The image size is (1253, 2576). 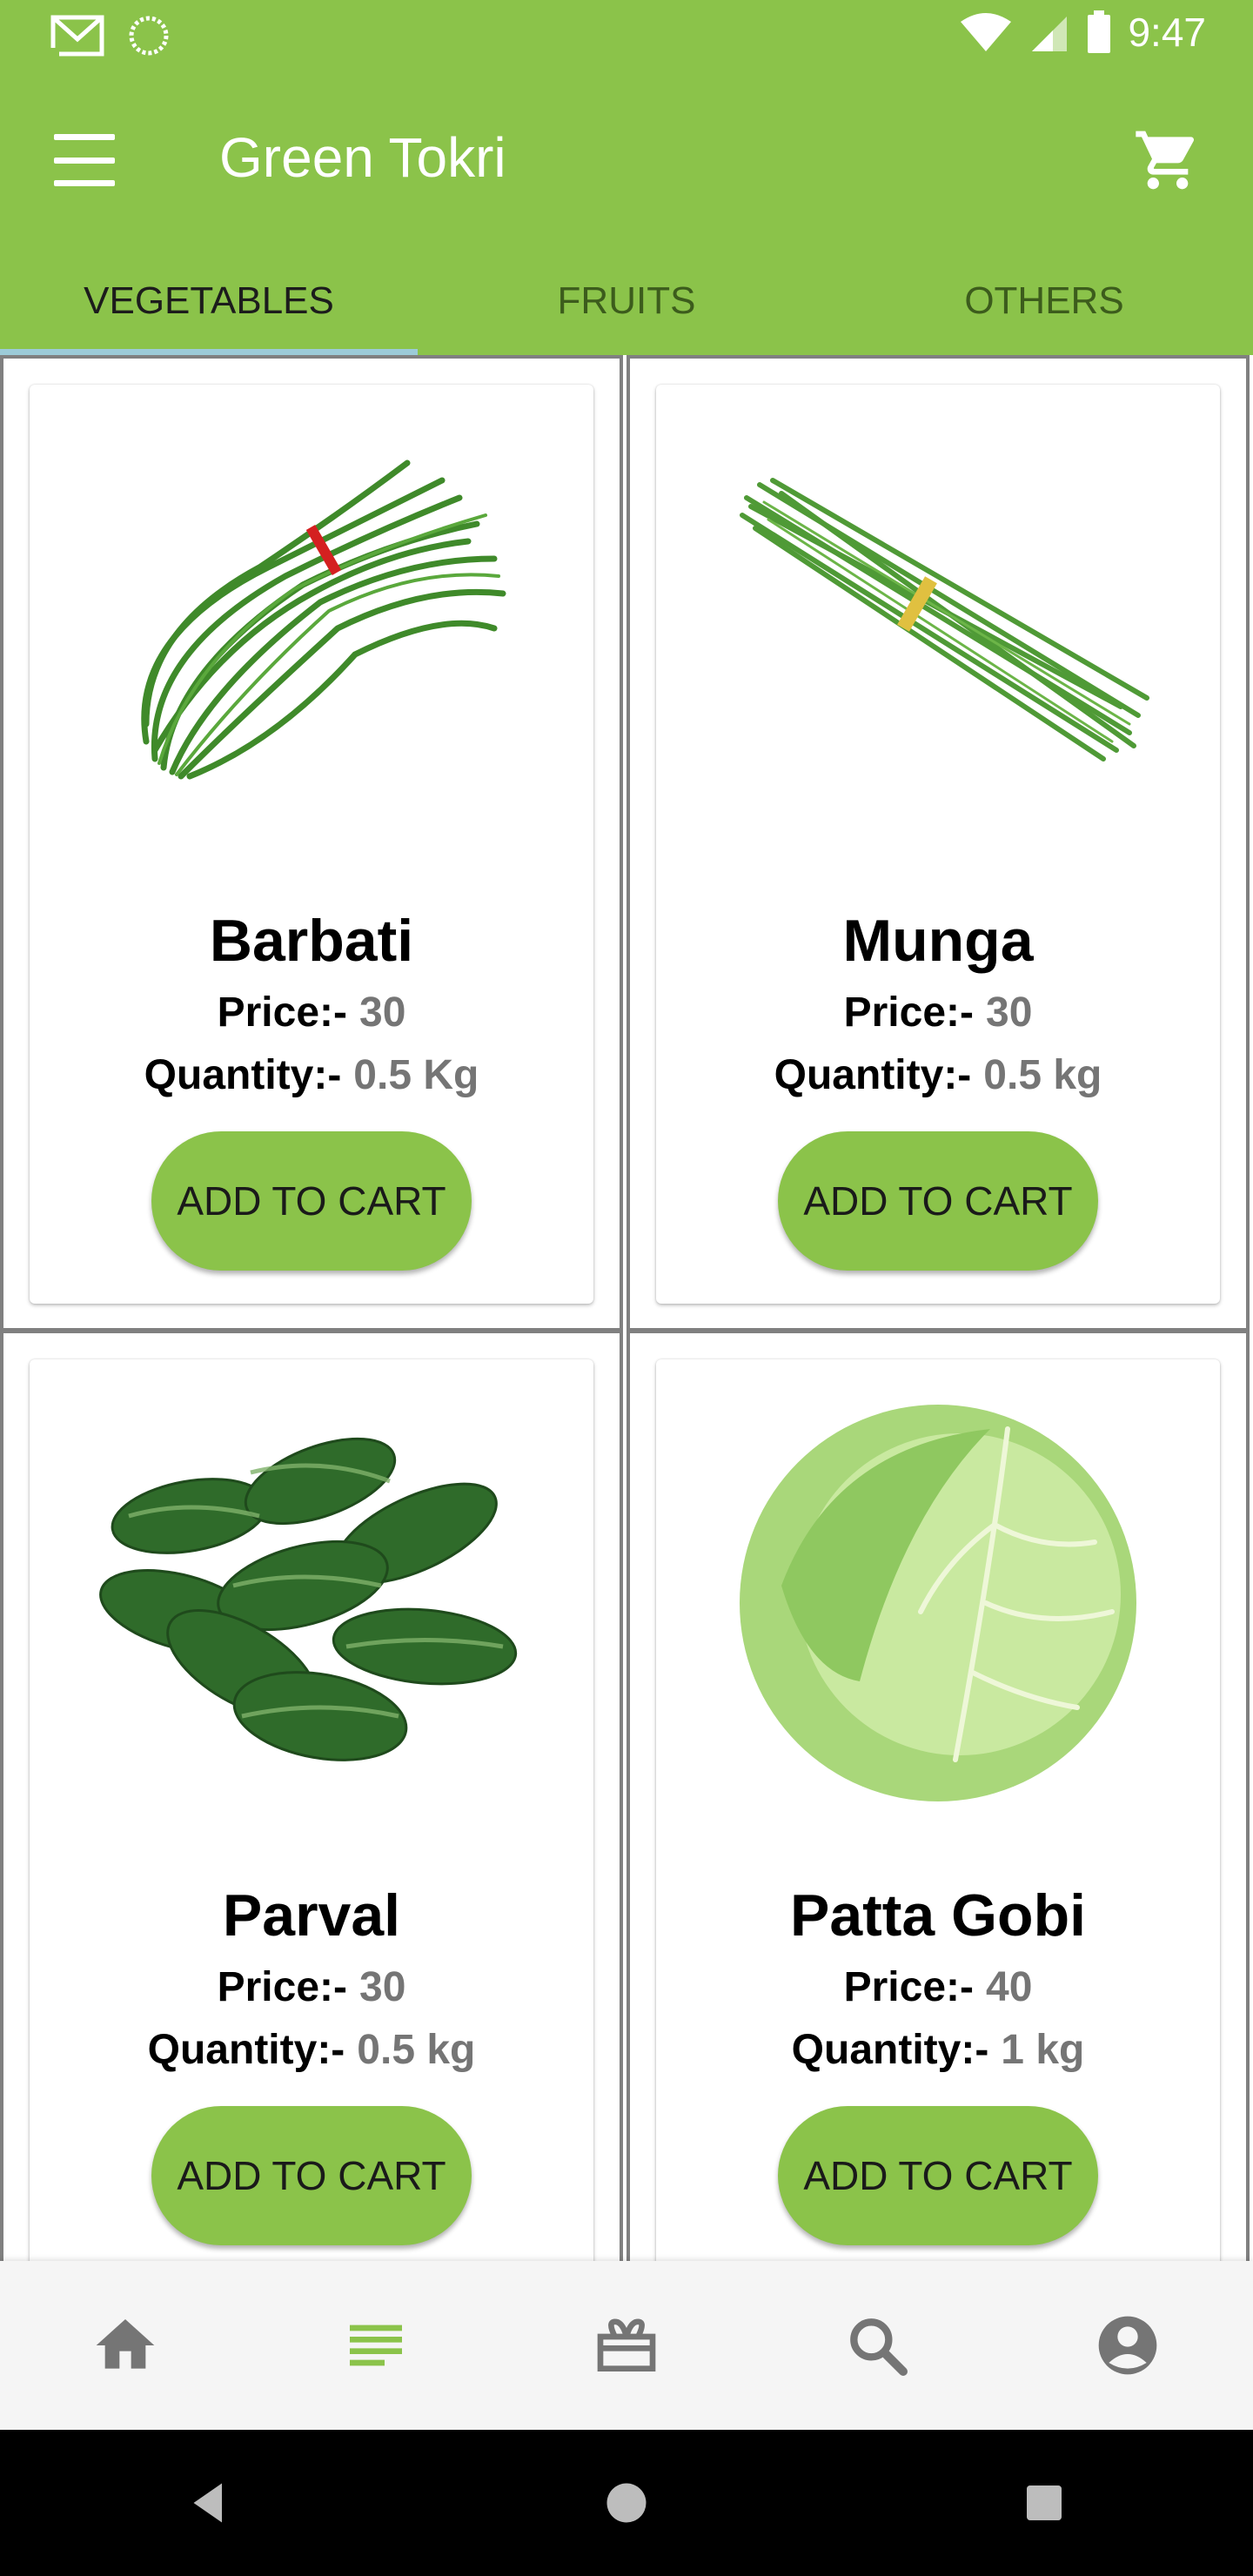 I want to click on bottom-navigation, so click(x=626, y=2345).